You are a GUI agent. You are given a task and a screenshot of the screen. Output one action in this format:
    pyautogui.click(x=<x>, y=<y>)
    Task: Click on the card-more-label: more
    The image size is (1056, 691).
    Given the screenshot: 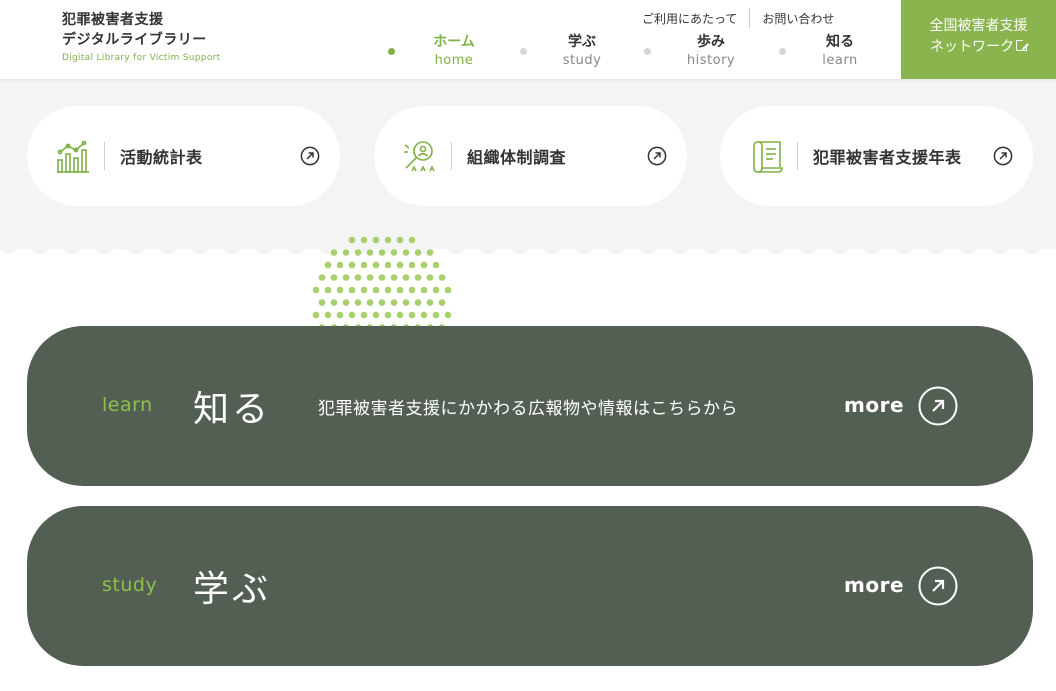 What is the action you would take?
    pyautogui.click(x=874, y=585)
    